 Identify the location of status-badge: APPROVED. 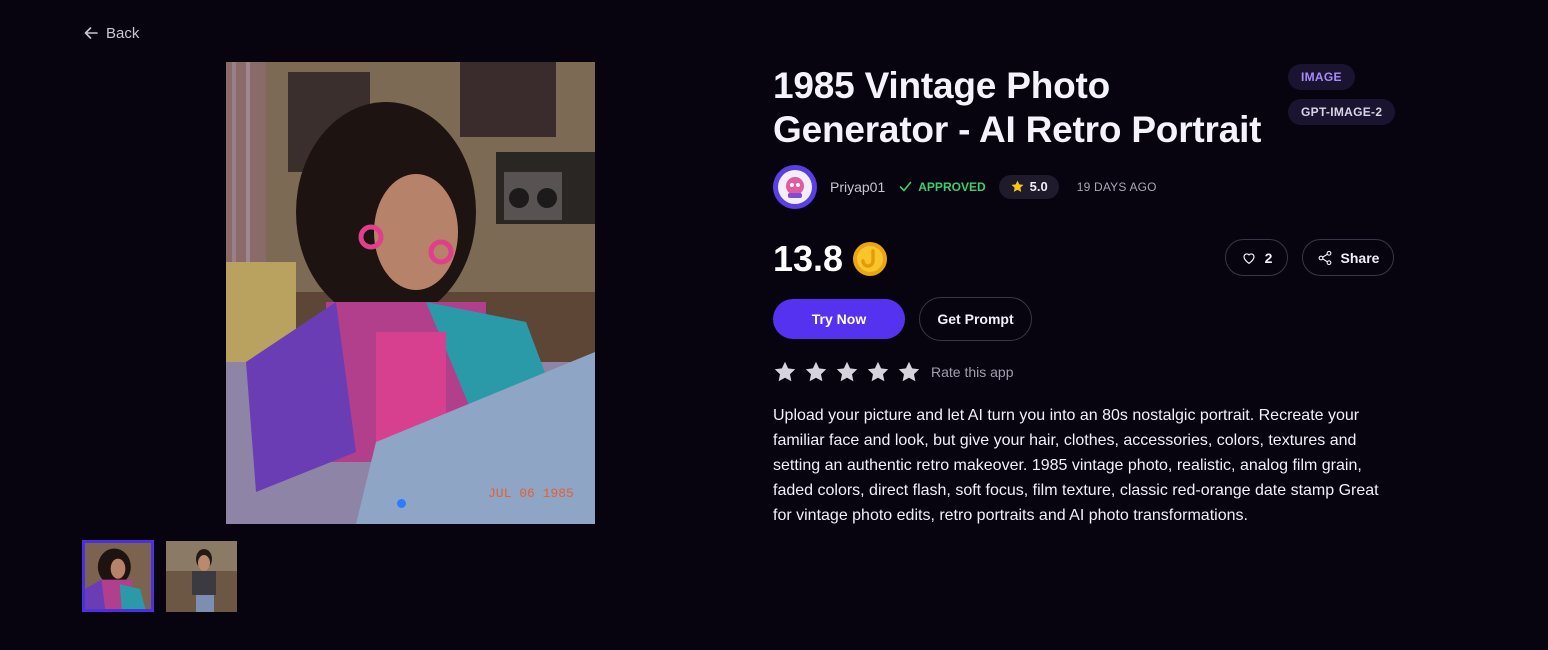
(942, 186).